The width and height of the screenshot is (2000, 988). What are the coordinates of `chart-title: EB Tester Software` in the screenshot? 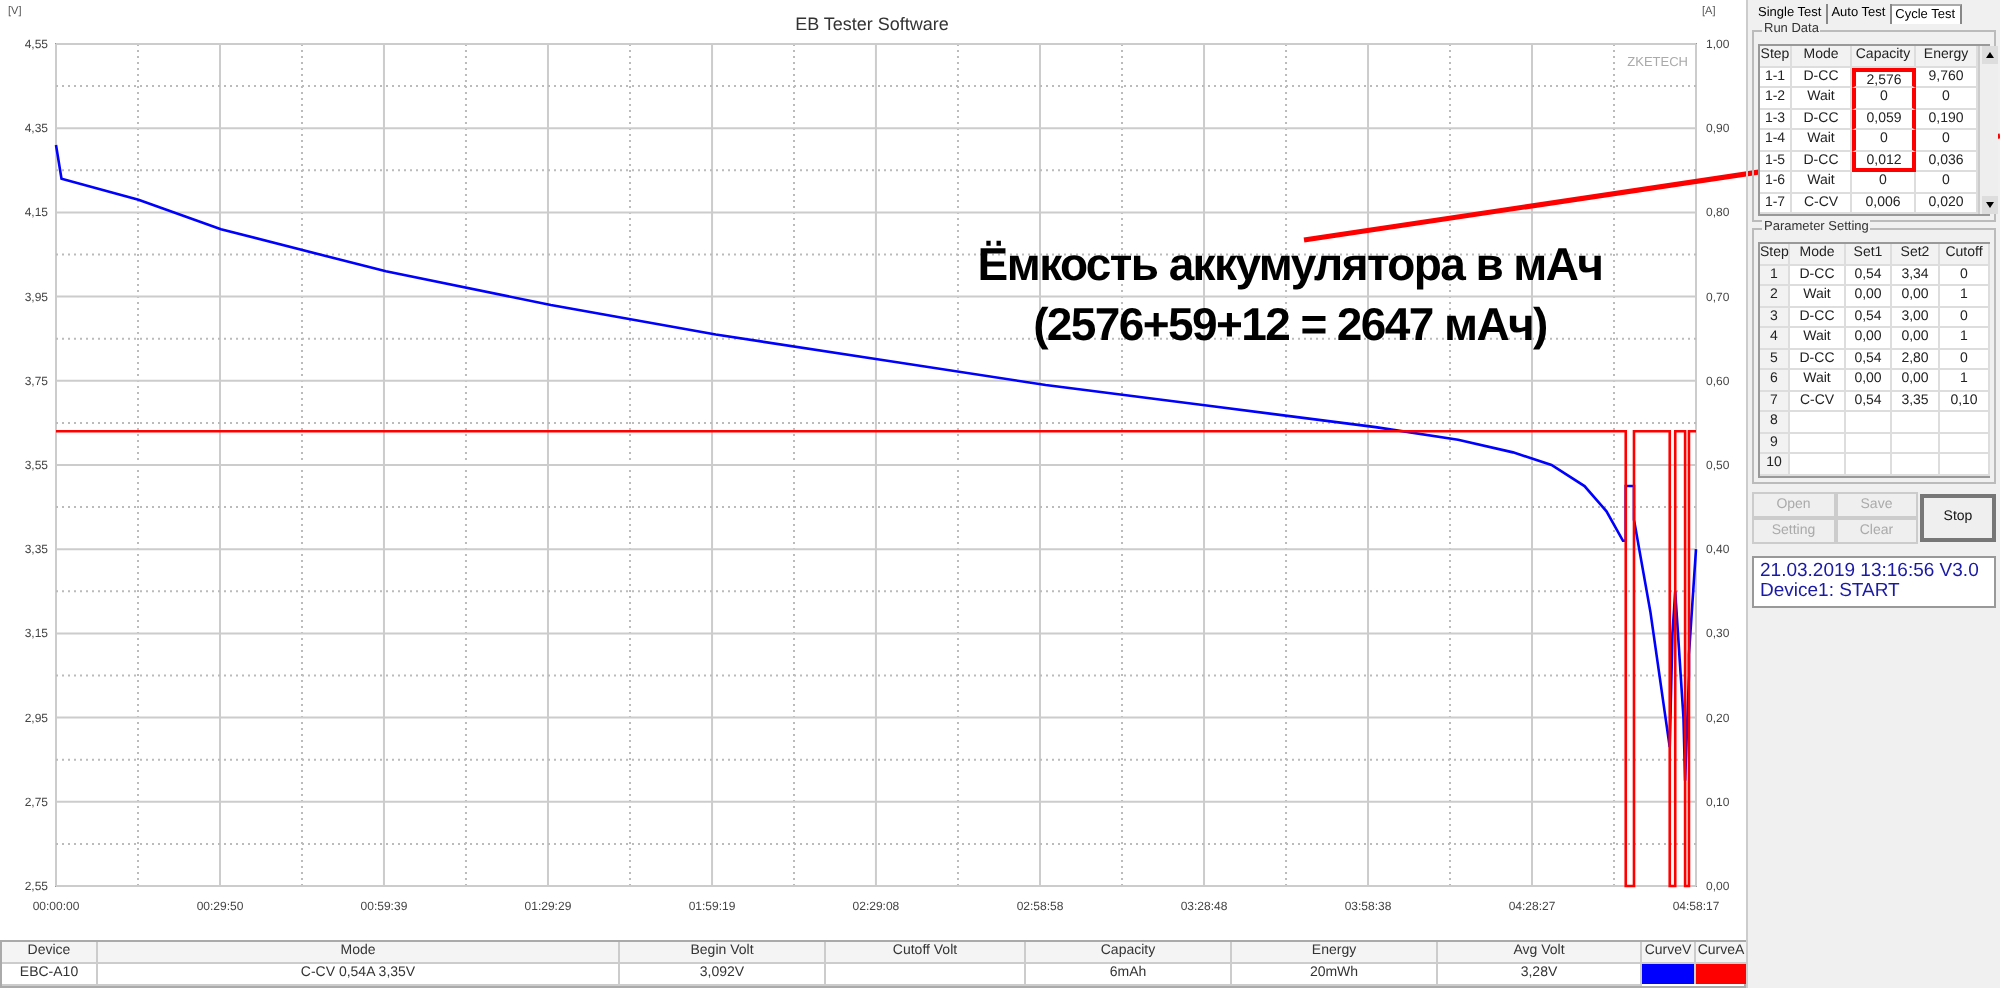 It's located at (872, 24).